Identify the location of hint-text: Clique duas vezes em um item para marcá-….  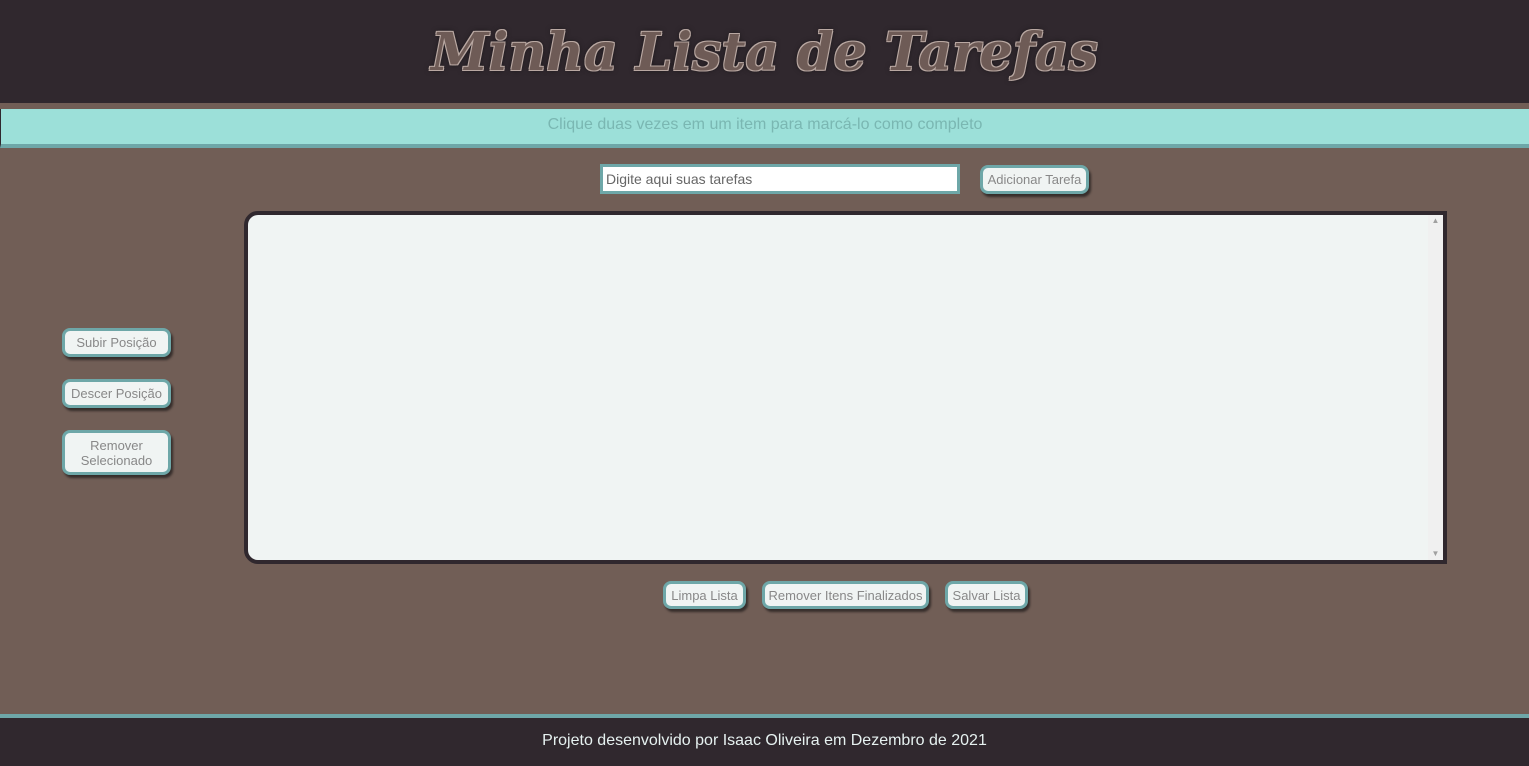
(765, 124).